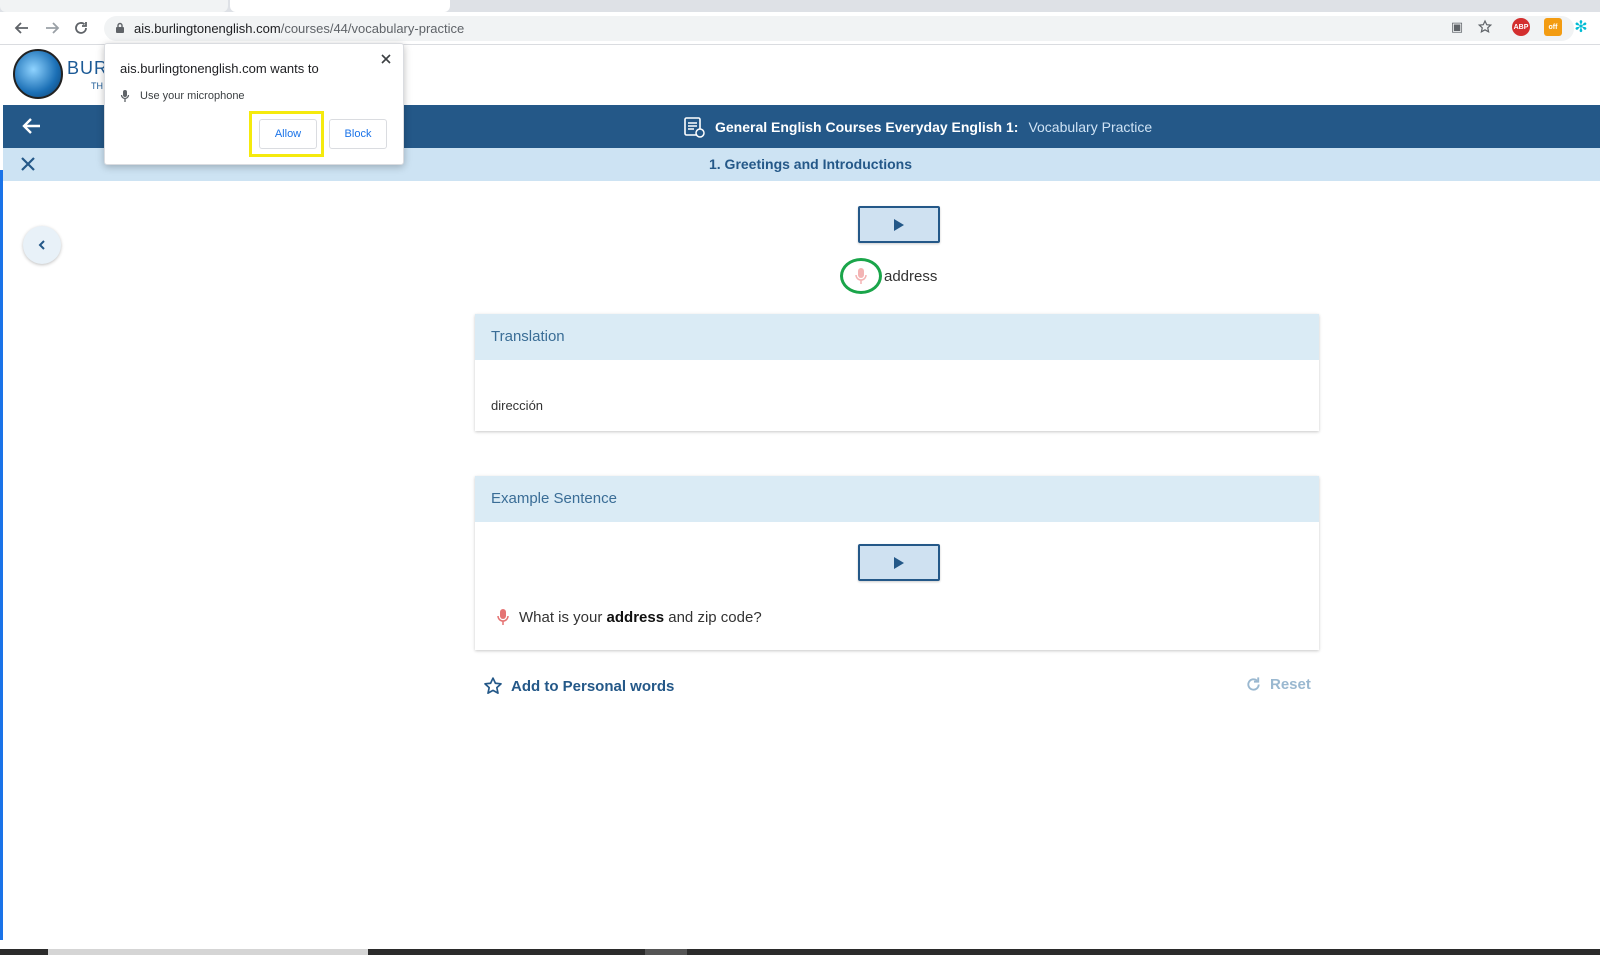  What do you see at coordinates (1253, 684) in the screenshot?
I see `reset-icon` at bounding box center [1253, 684].